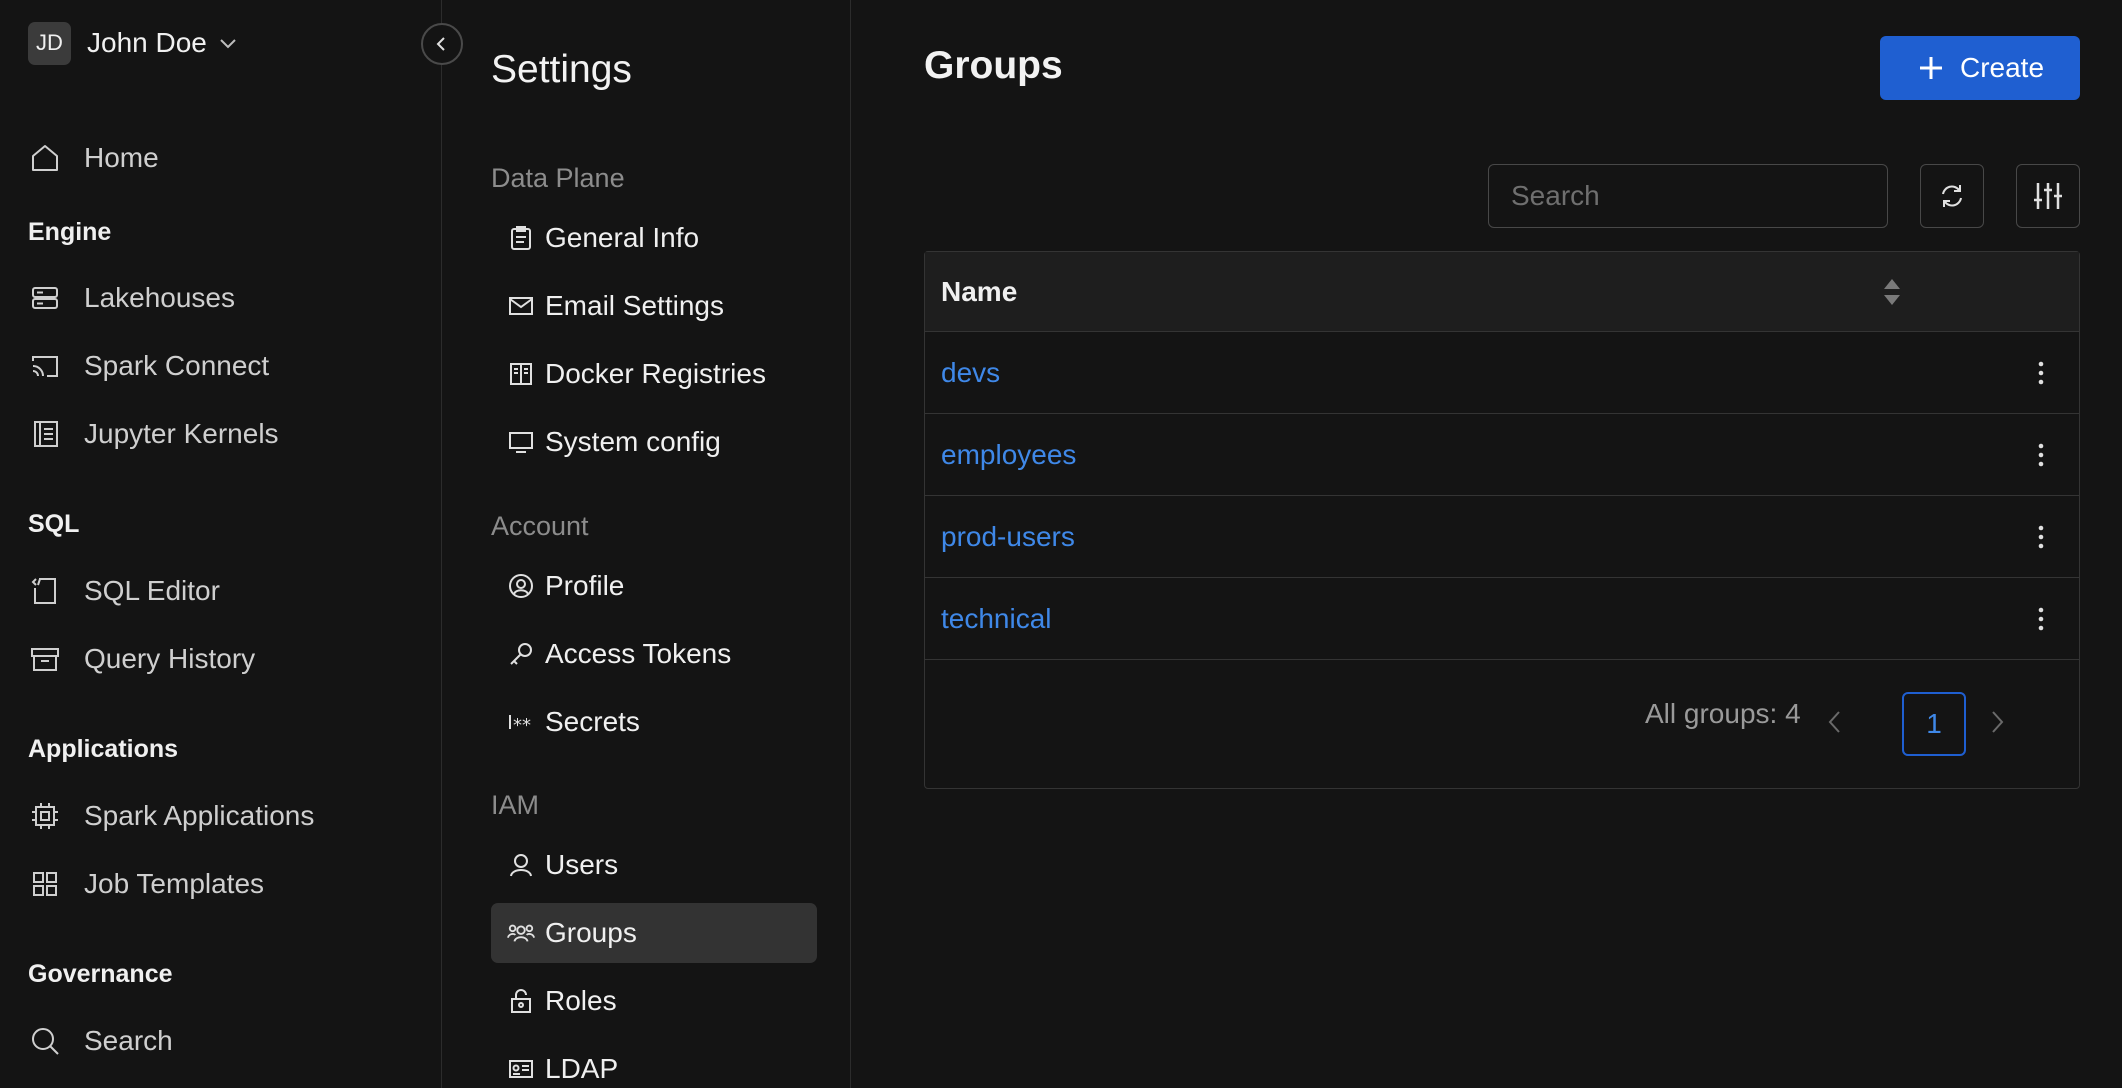  I want to click on sort-icon, so click(1892, 292).